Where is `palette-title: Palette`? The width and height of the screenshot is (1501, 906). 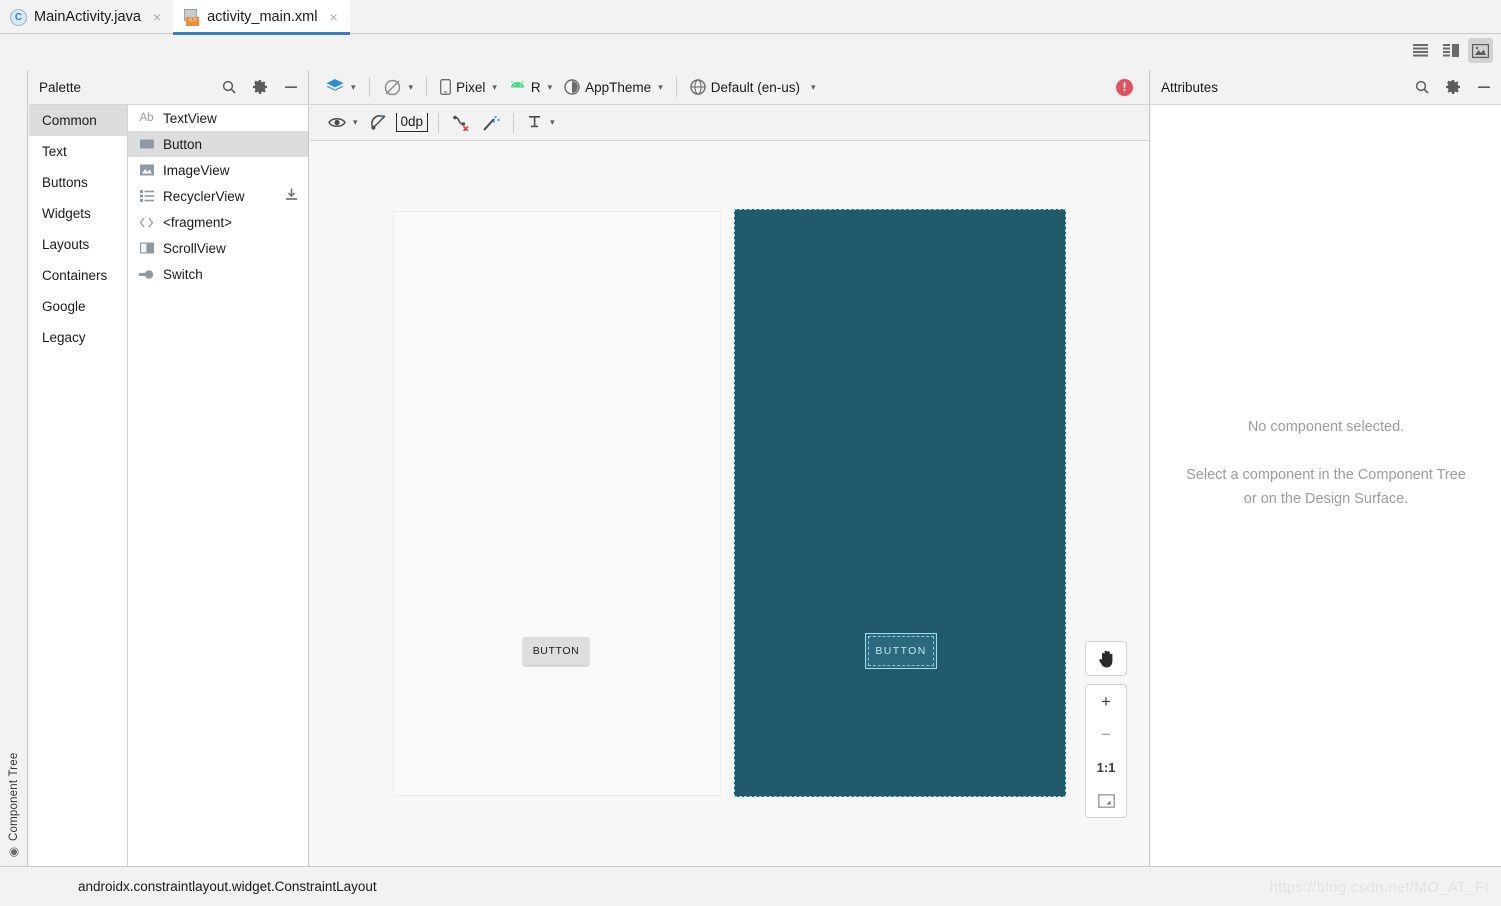 palette-title: Palette is located at coordinates (60, 87).